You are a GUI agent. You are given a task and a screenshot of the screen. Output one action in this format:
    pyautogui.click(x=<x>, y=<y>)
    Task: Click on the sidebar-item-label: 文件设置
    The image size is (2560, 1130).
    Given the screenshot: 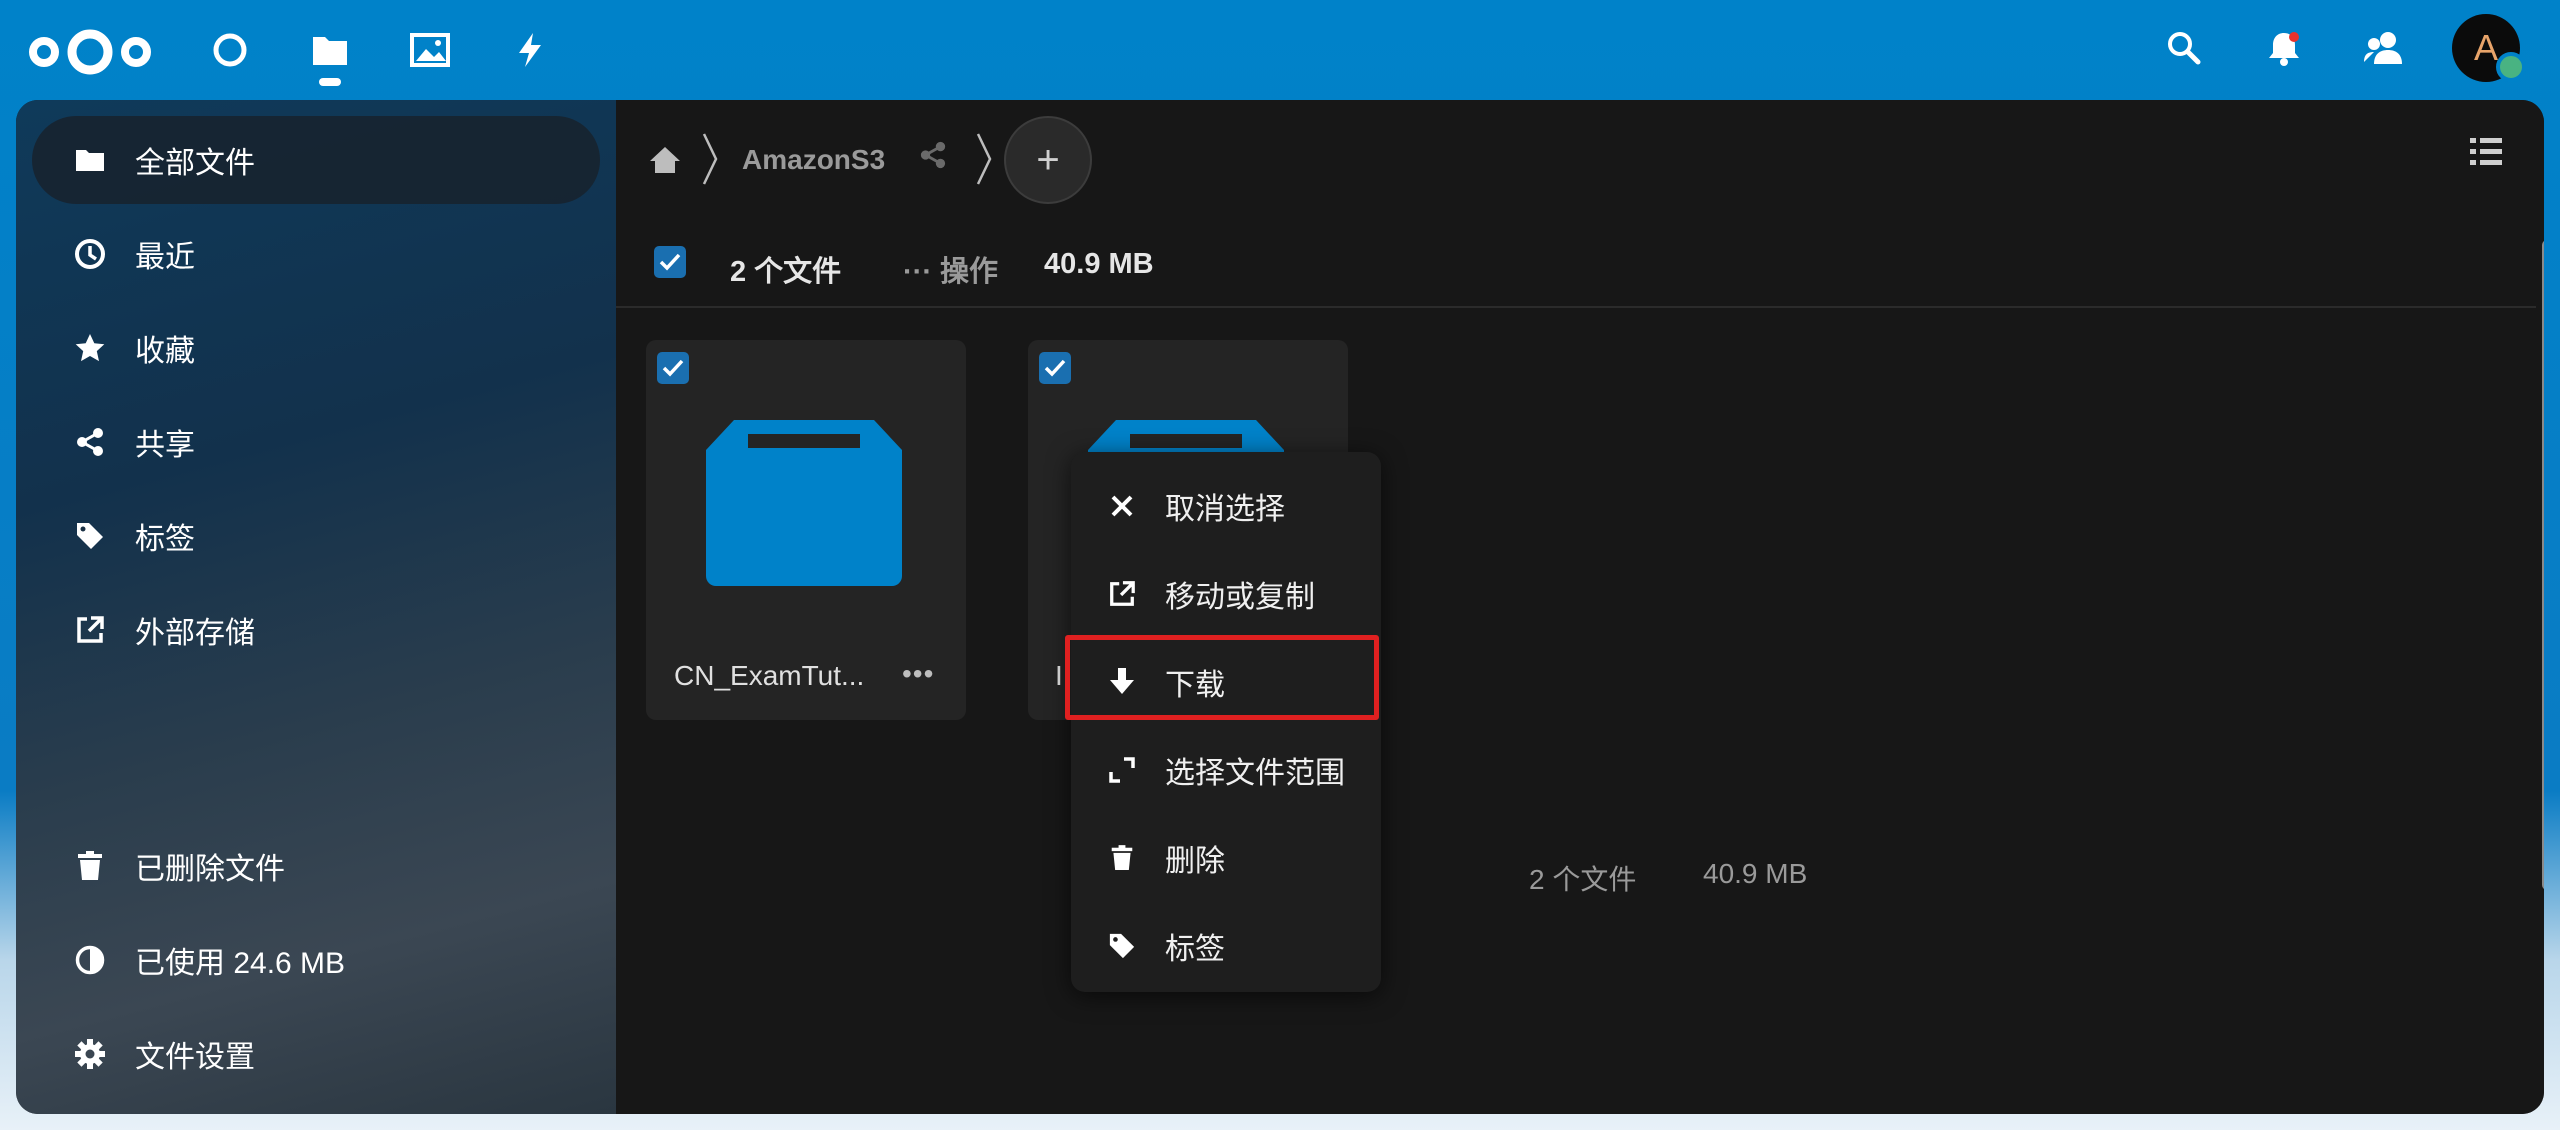 What is the action you would take?
    pyautogui.click(x=195, y=1057)
    